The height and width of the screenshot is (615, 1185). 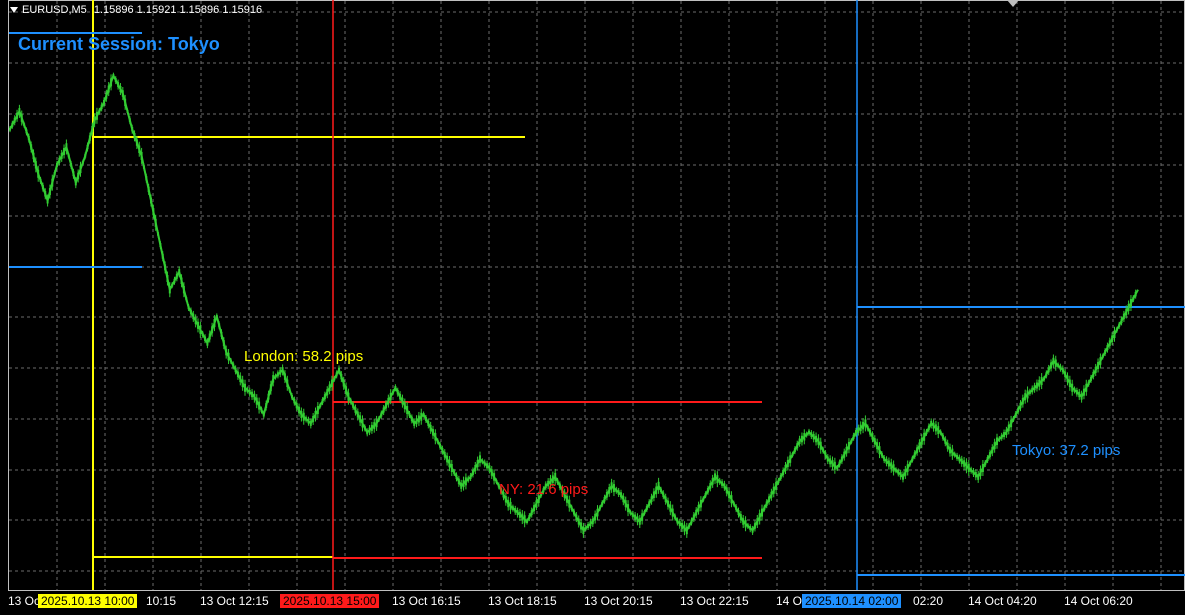 What do you see at coordinates (54, 10) in the screenshot?
I see `symbol-name: EURUSD,M5` at bounding box center [54, 10].